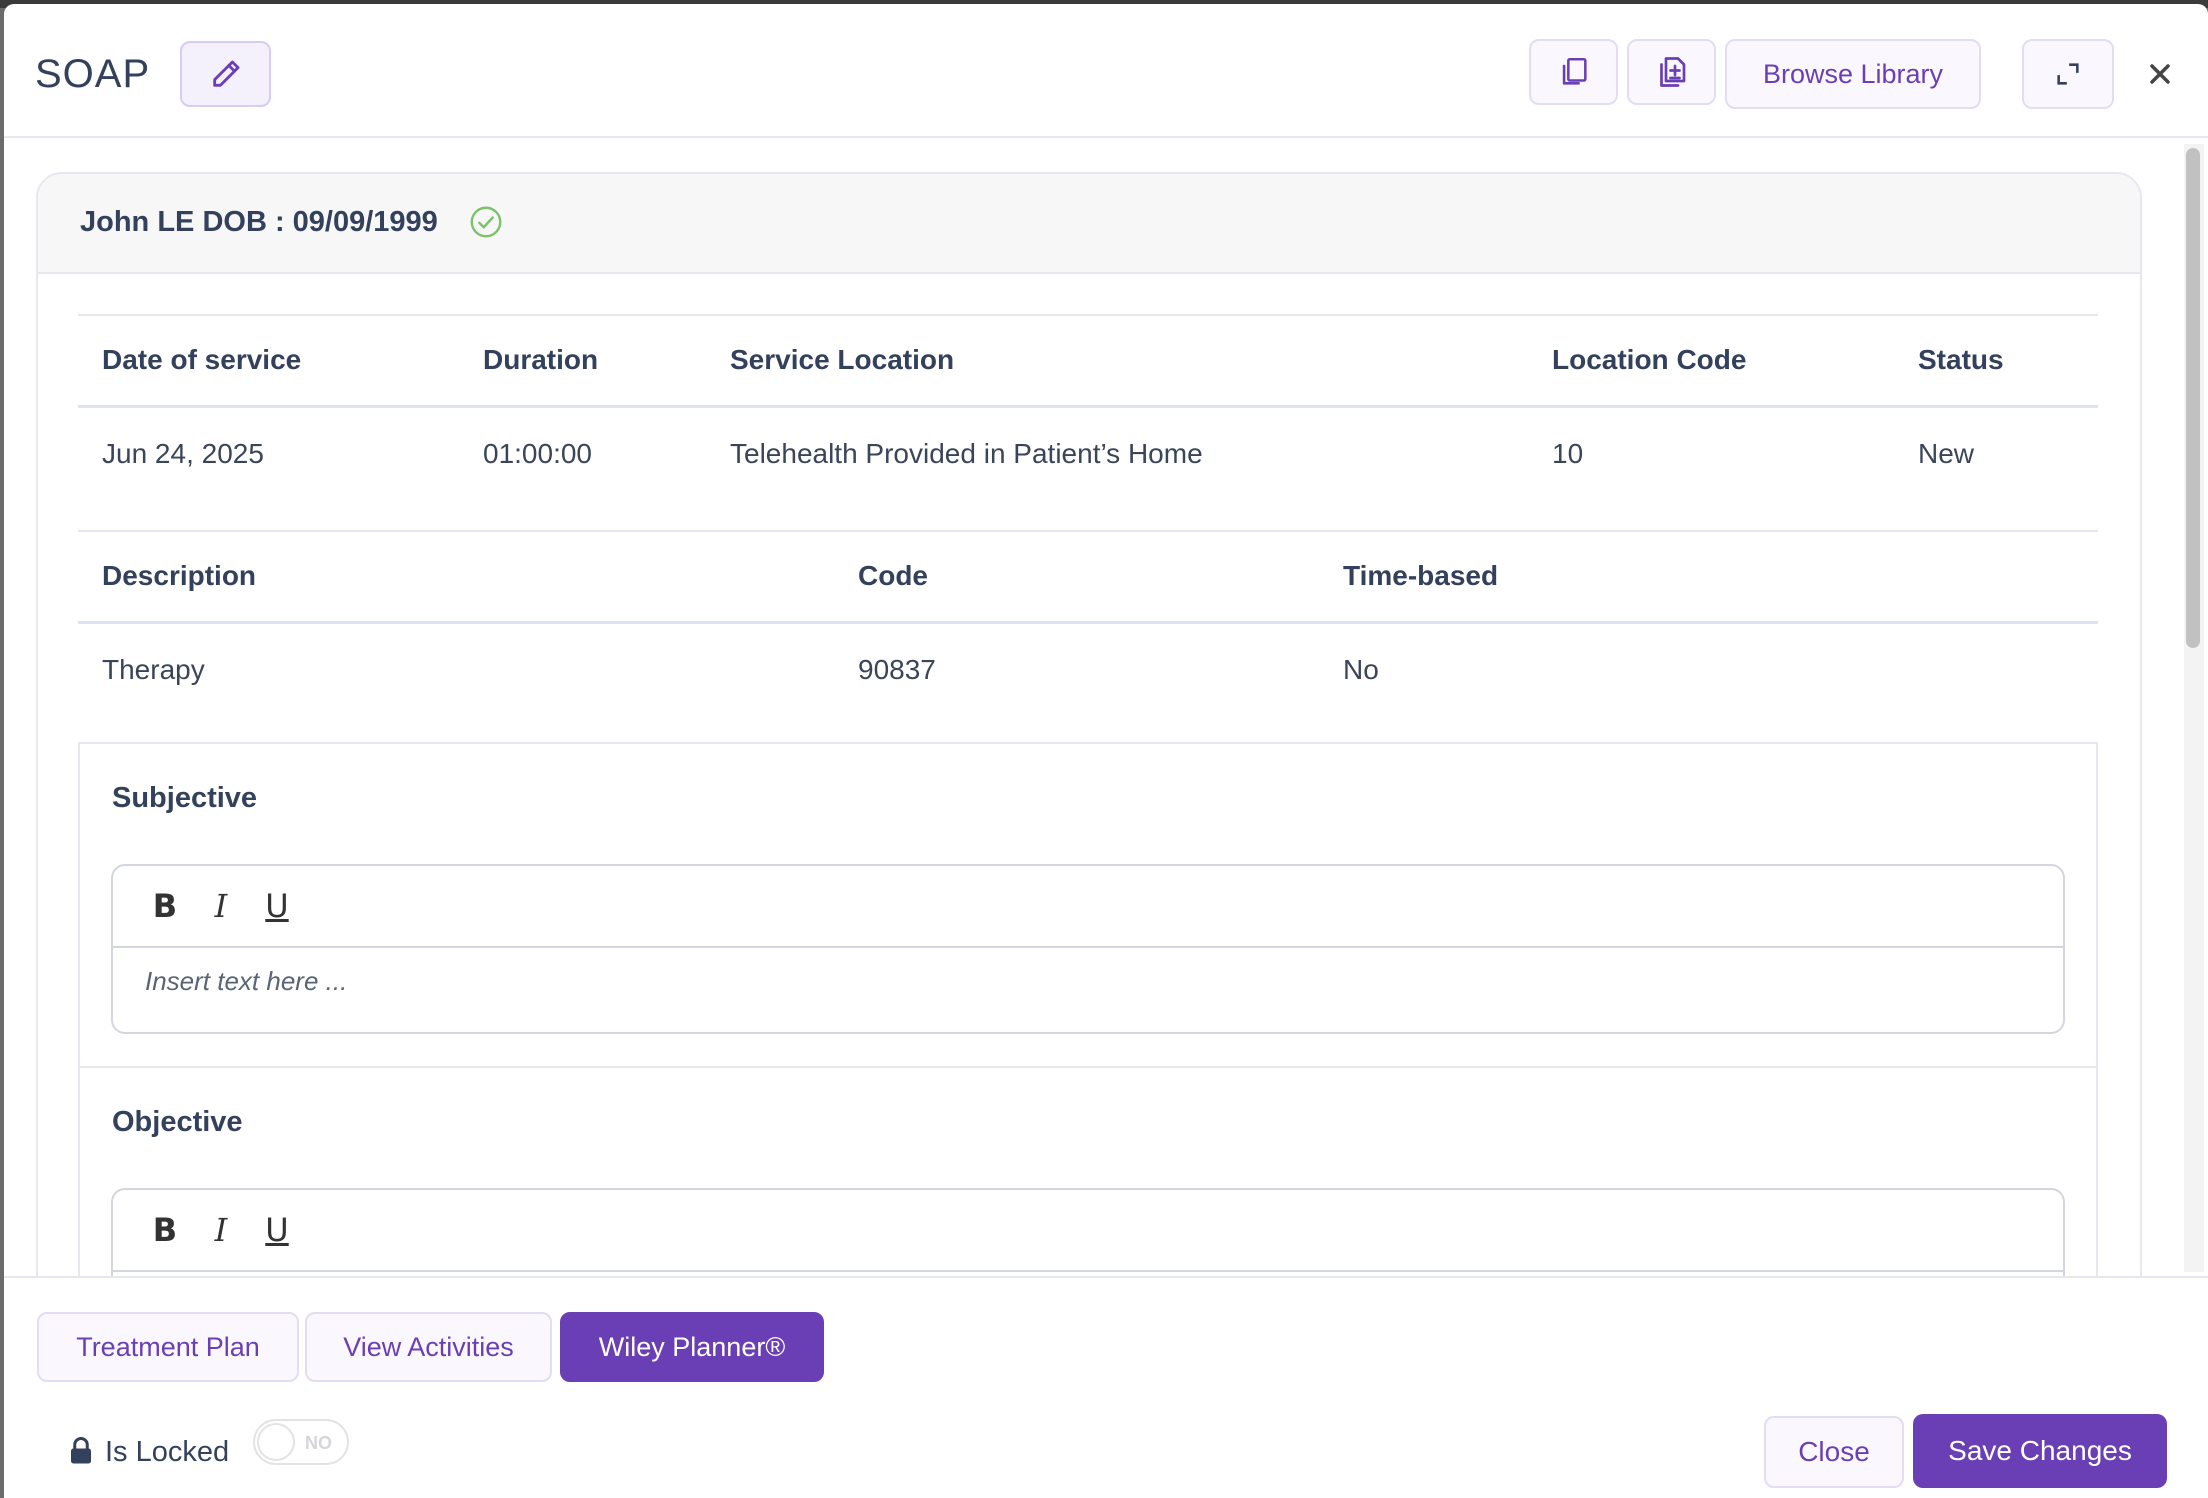 The width and height of the screenshot is (2208, 1498). What do you see at coordinates (893, 575) in the screenshot?
I see `column-header: Code` at bounding box center [893, 575].